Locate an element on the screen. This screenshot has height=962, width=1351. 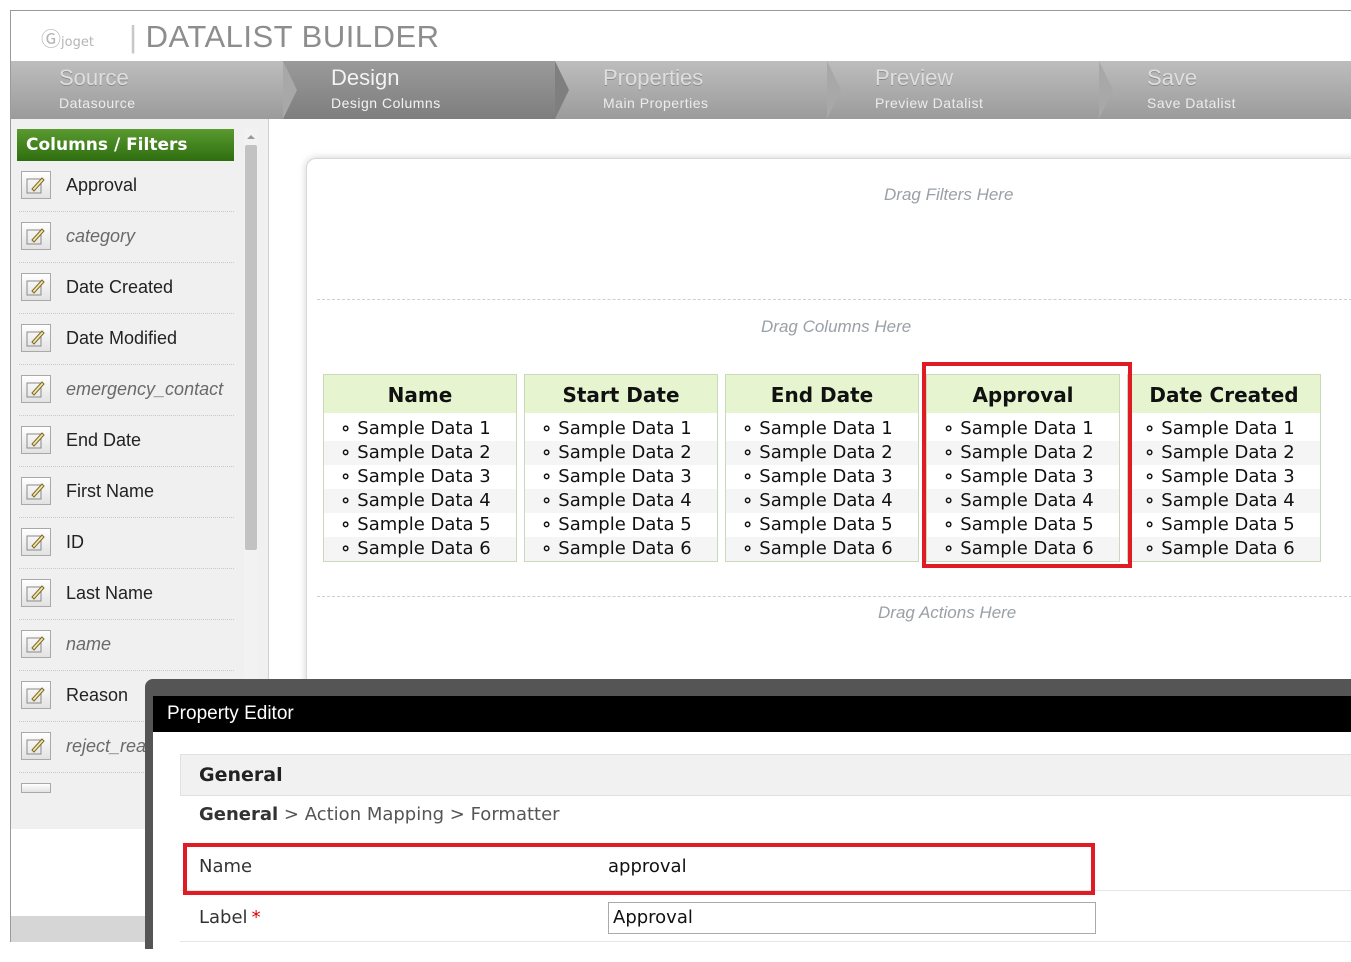
property-row-label: Label * Approval is located at coordinates (765, 918).